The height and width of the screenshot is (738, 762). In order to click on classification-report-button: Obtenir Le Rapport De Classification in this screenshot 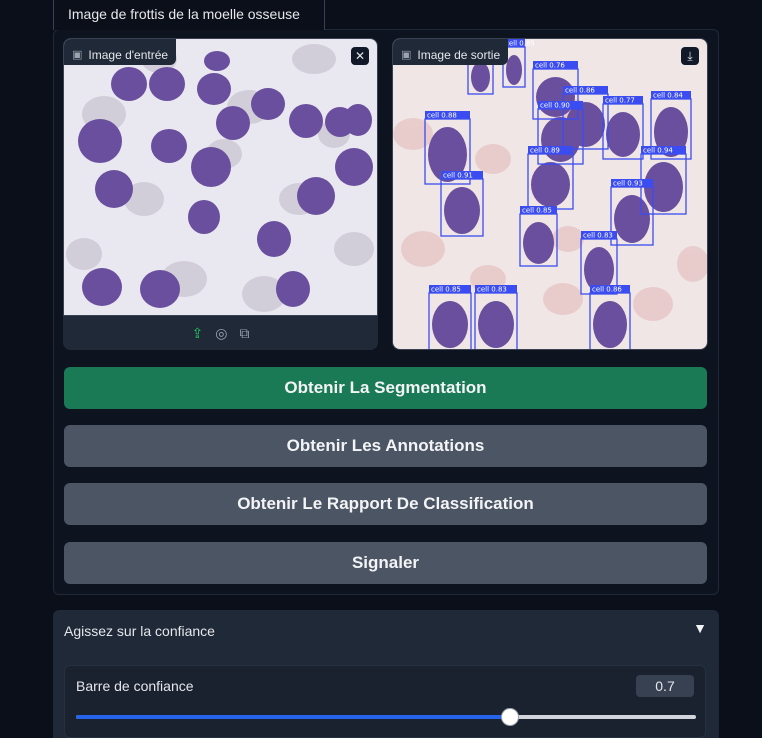, I will do `click(385, 504)`.